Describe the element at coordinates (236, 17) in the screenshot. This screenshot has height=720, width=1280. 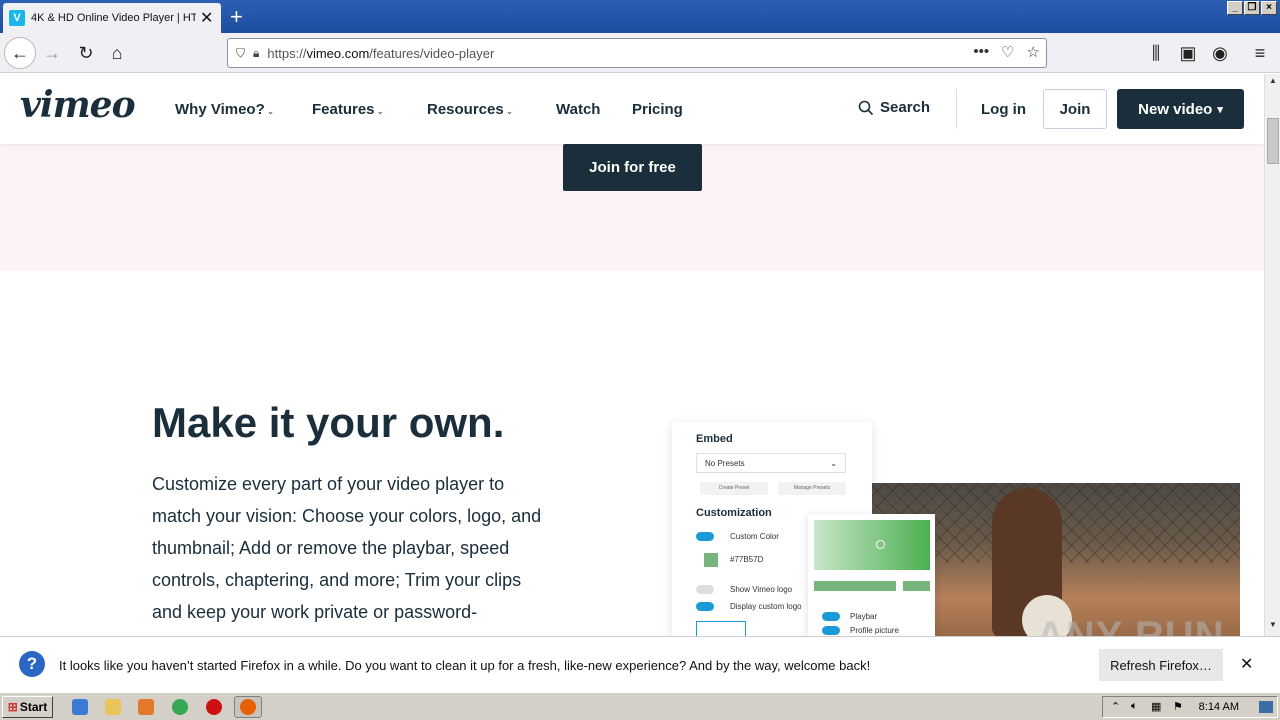
I see `new-tab-icon: +` at that location.